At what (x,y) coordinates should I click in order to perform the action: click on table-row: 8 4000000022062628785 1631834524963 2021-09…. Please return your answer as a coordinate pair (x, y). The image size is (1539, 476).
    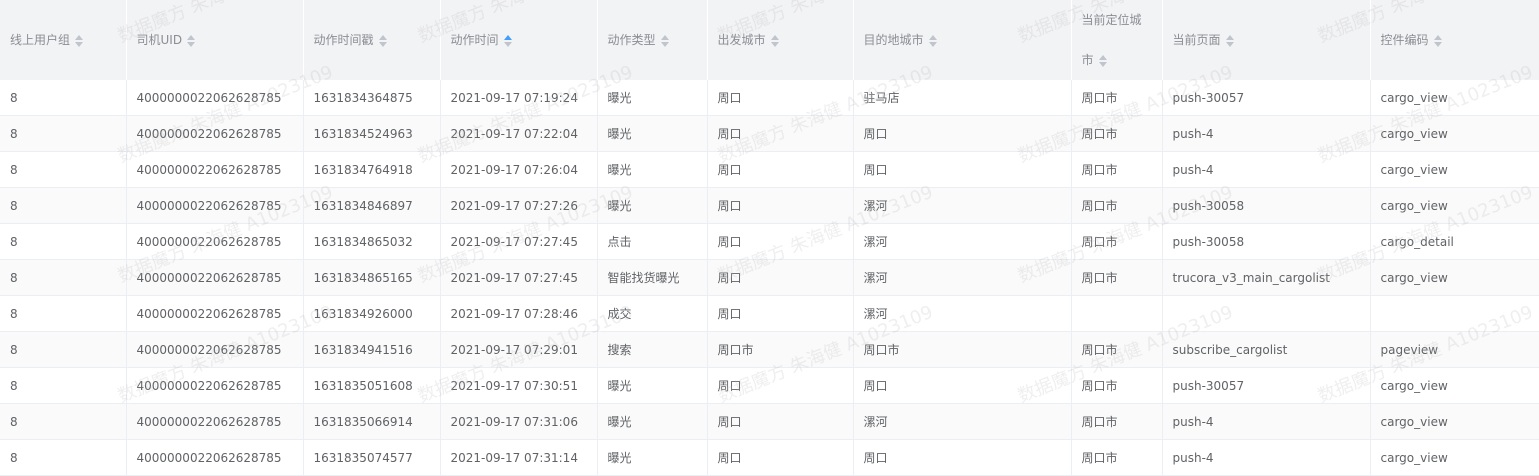
    Looking at the image, I should click on (769, 133).